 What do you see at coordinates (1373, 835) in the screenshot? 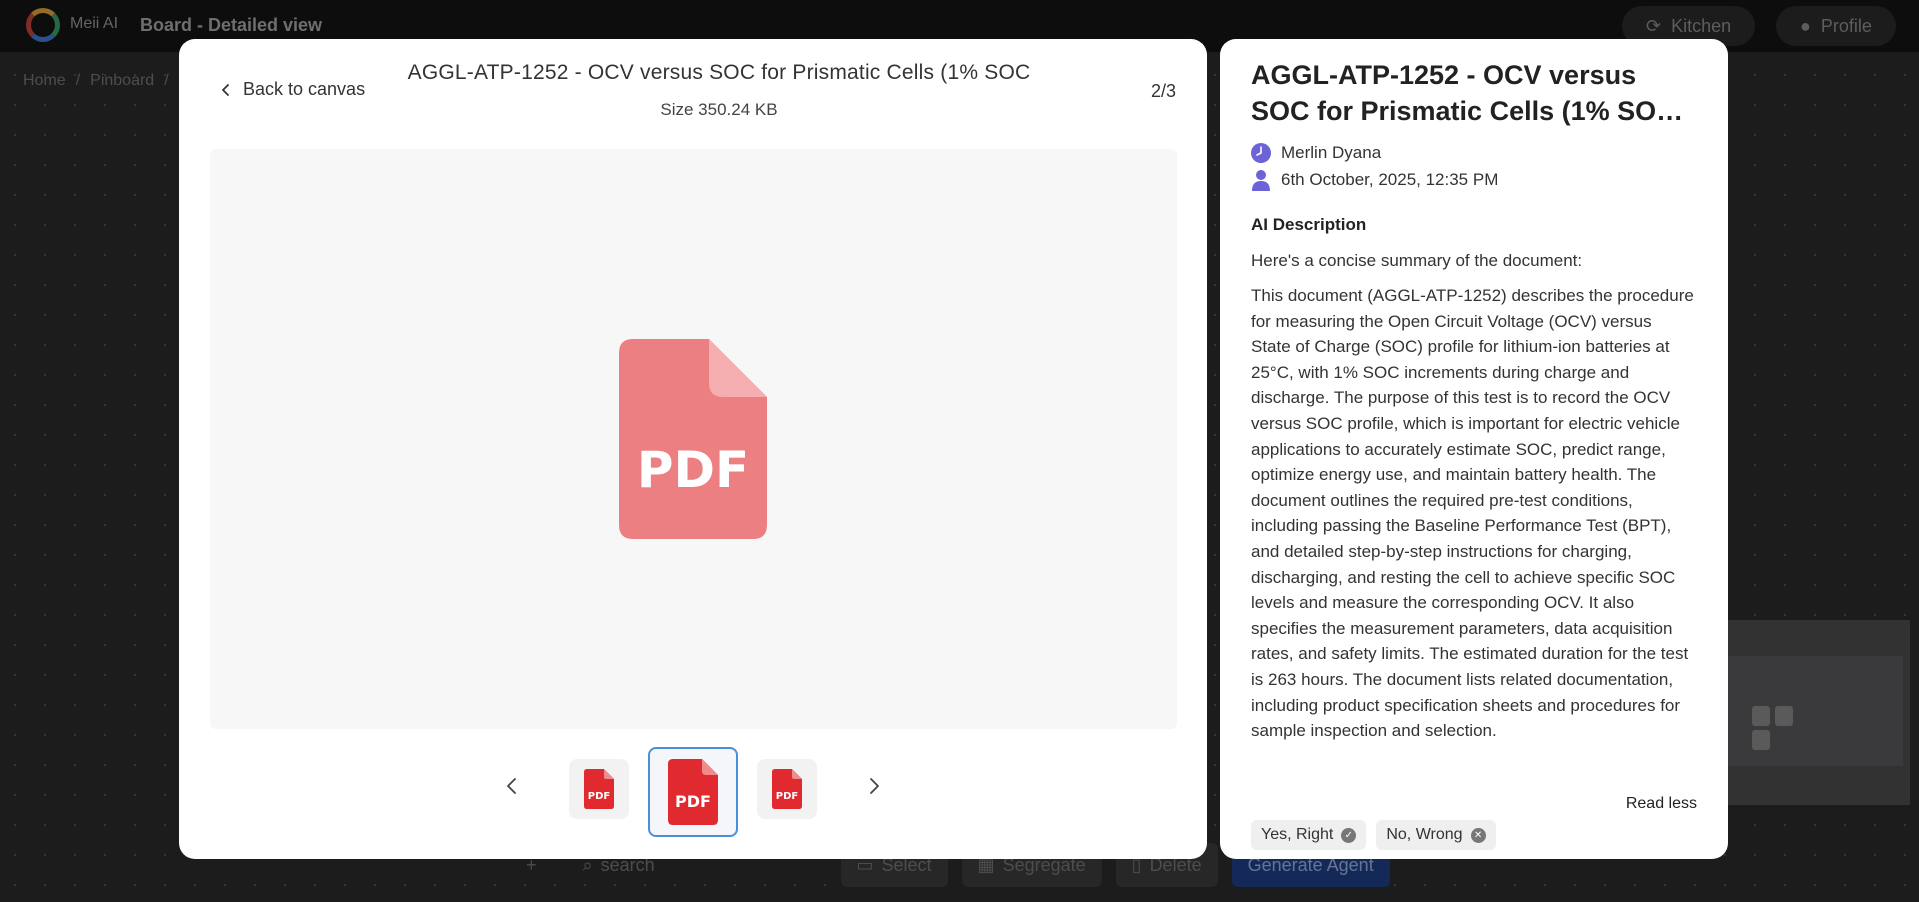
I see `feedback-tags: Yes, Right ✓ No, Wrong ✕` at bounding box center [1373, 835].